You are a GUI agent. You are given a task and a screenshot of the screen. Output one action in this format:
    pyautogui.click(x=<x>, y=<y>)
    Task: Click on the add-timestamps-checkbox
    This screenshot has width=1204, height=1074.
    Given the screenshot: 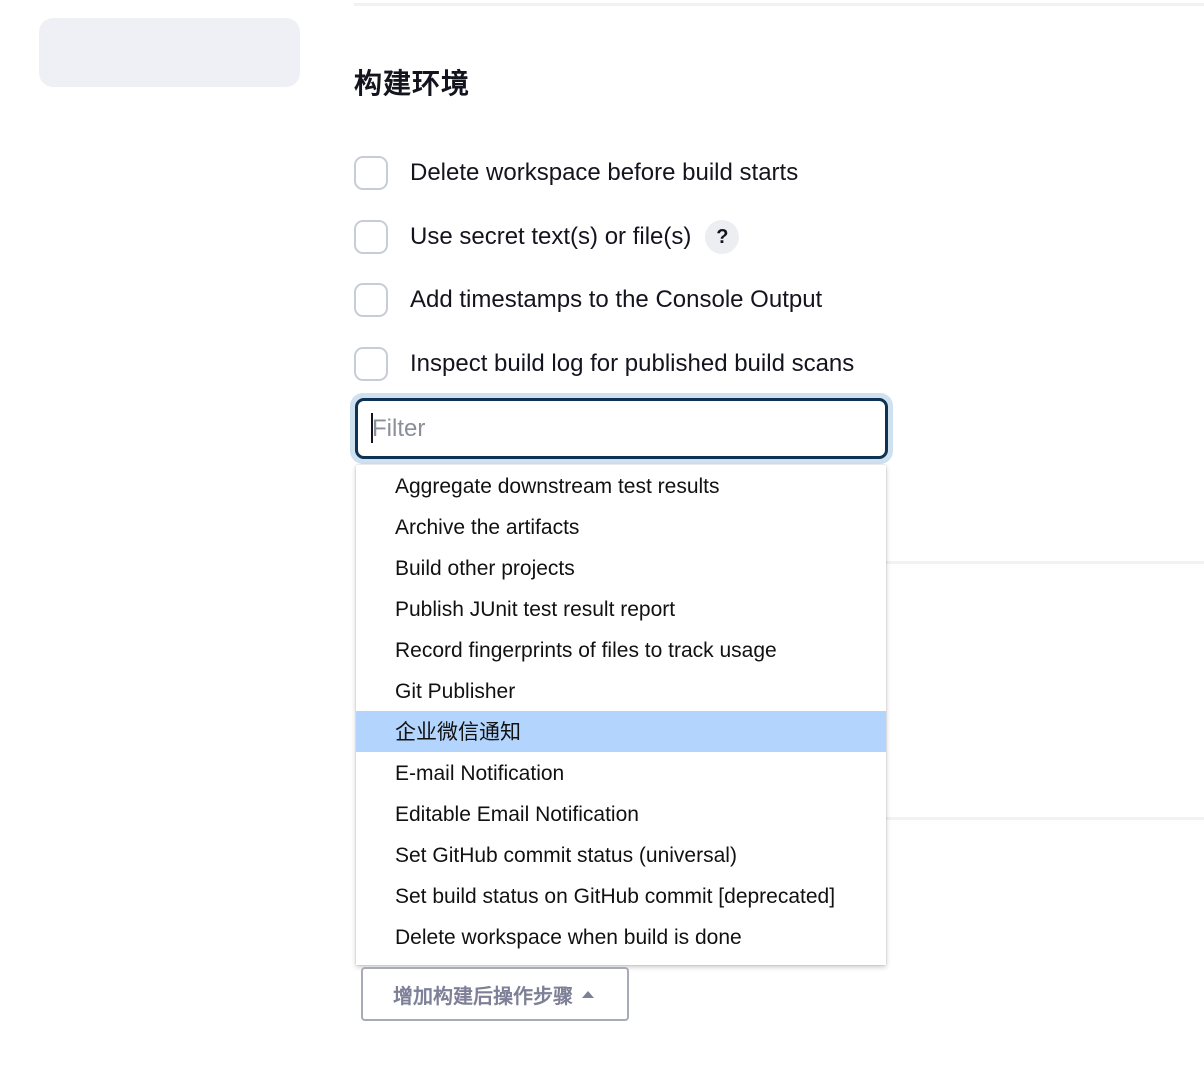 What is the action you would take?
    pyautogui.click(x=371, y=300)
    